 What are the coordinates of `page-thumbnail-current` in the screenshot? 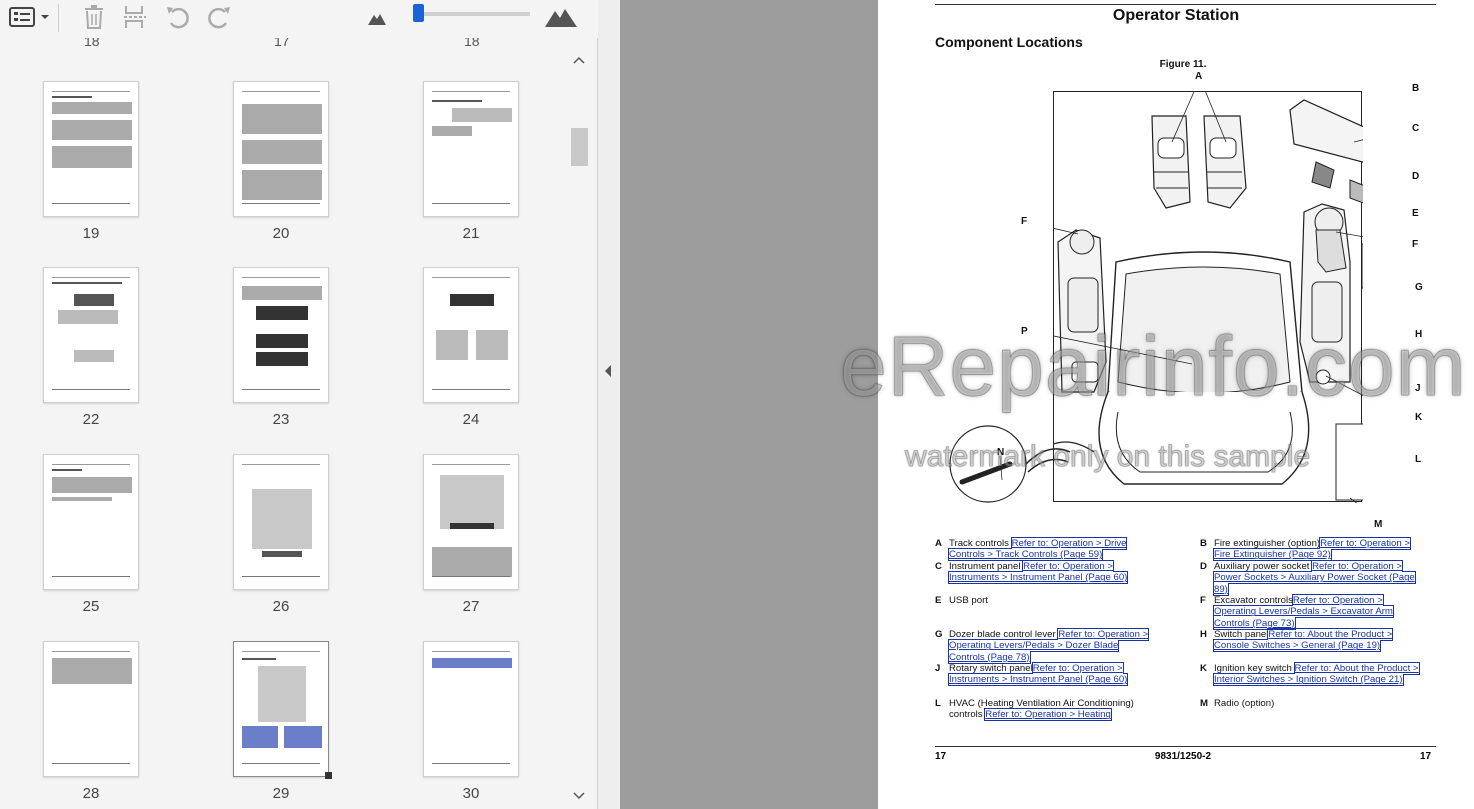 It's located at (281, 709).